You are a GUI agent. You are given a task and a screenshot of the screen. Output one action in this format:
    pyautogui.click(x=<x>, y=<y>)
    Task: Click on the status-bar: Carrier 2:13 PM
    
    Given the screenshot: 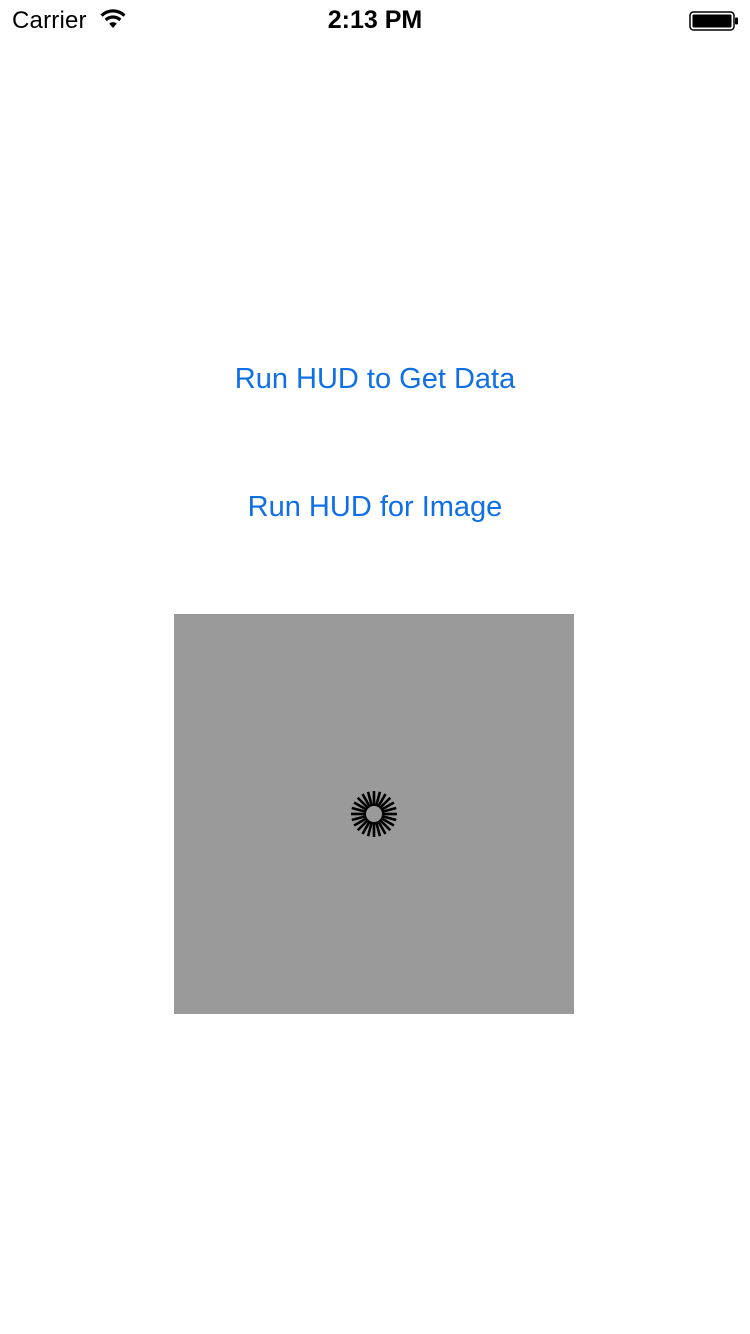 What is the action you would take?
    pyautogui.click(x=375, y=20)
    